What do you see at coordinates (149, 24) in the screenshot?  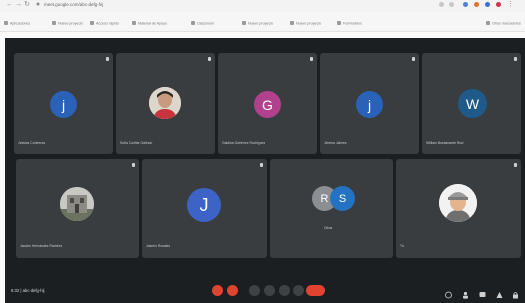 I see `bookmark-item: Material de Apoyo` at bounding box center [149, 24].